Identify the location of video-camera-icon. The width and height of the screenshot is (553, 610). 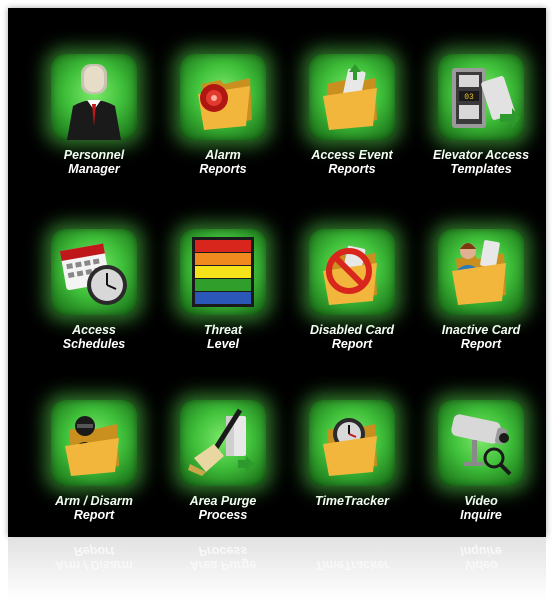
(481, 443).